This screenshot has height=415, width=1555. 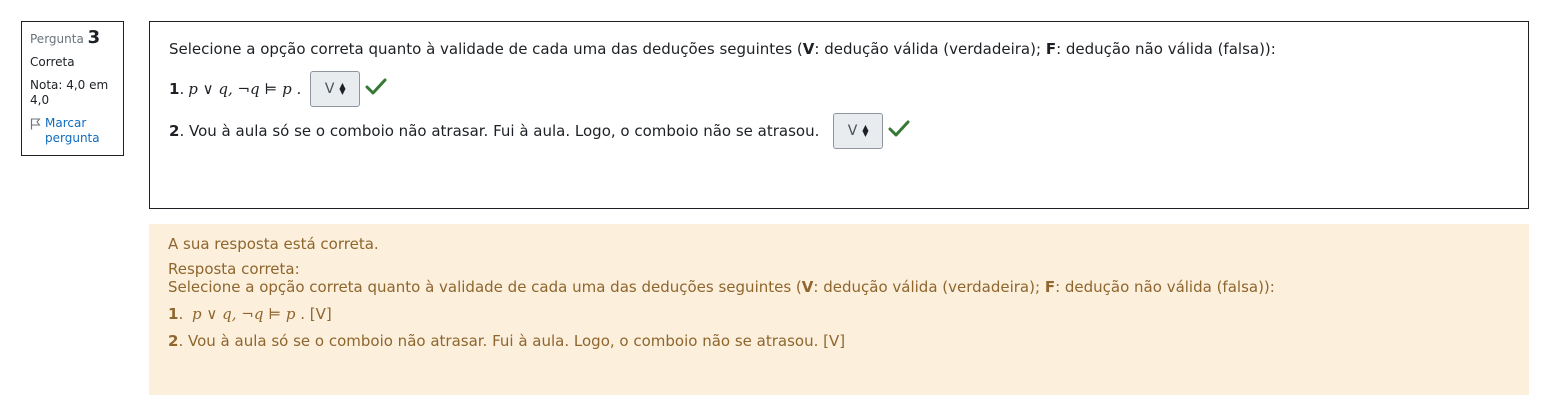 What do you see at coordinates (35, 124) in the screenshot?
I see `flag-icon` at bounding box center [35, 124].